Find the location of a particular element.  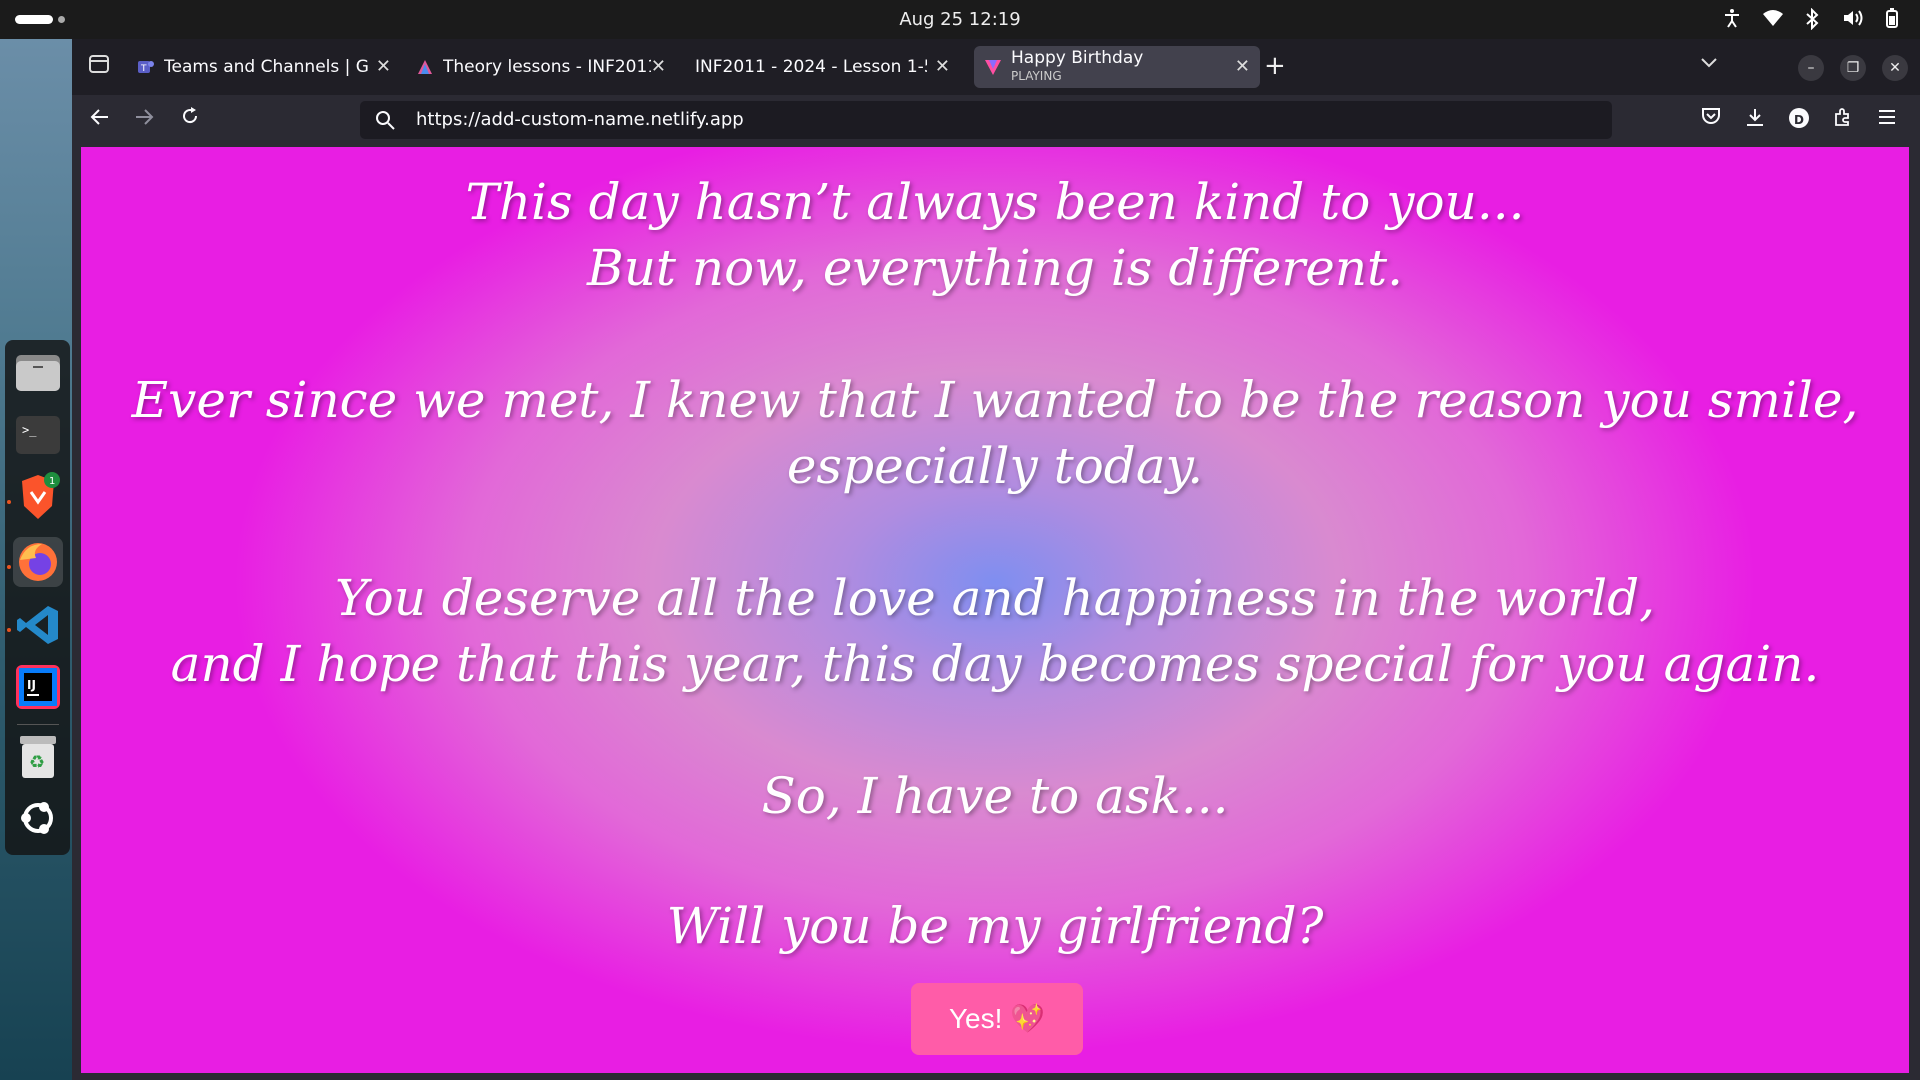

svg-text: T is located at coordinates (143, 69).